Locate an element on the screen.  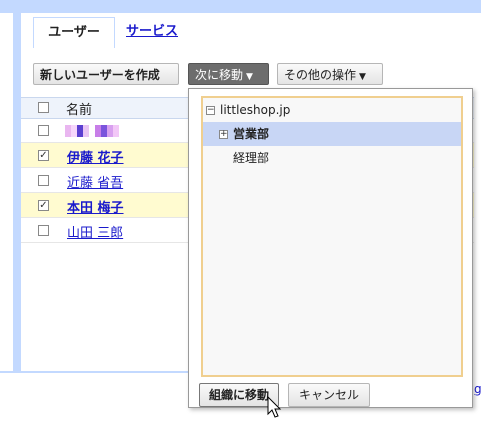
tree-root: − littleshop.jp is located at coordinates (332, 110).